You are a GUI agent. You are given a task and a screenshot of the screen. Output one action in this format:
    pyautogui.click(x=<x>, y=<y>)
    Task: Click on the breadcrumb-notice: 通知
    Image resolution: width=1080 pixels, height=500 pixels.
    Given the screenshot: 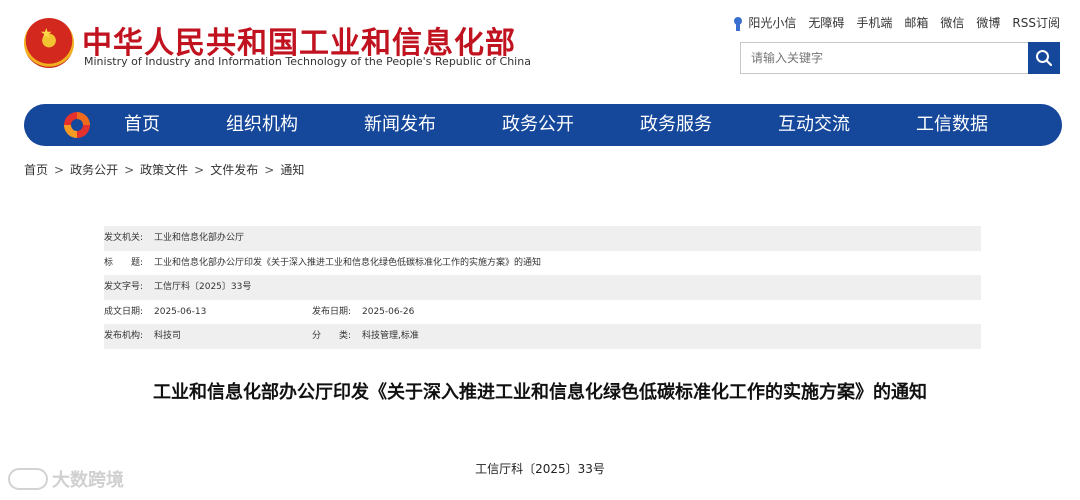 What is the action you would take?
    pyautogui.click(x=292, y=170)
    